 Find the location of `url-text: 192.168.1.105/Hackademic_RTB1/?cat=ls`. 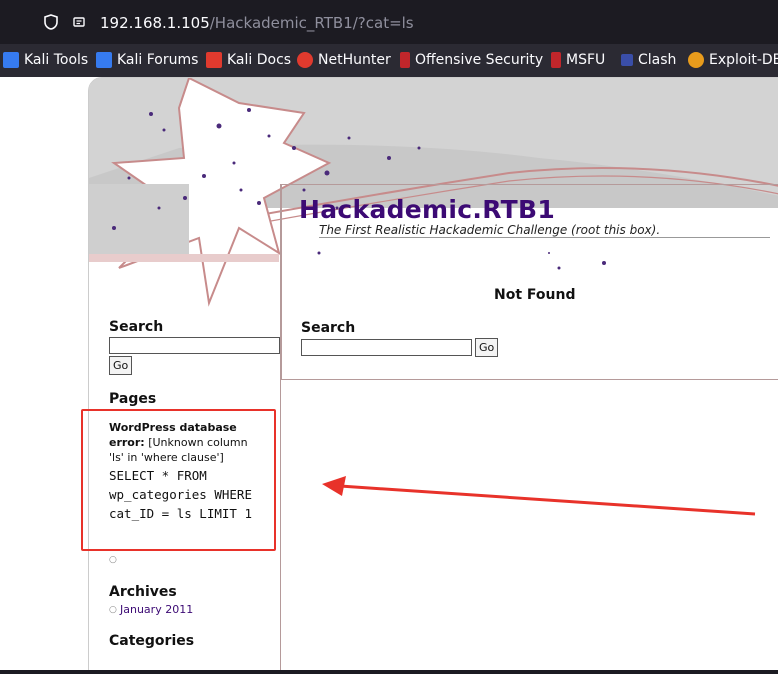

url-text: 192.168.1.105/Hackademic_RTB1/?cat=ls is located at coordinates (257, 23).